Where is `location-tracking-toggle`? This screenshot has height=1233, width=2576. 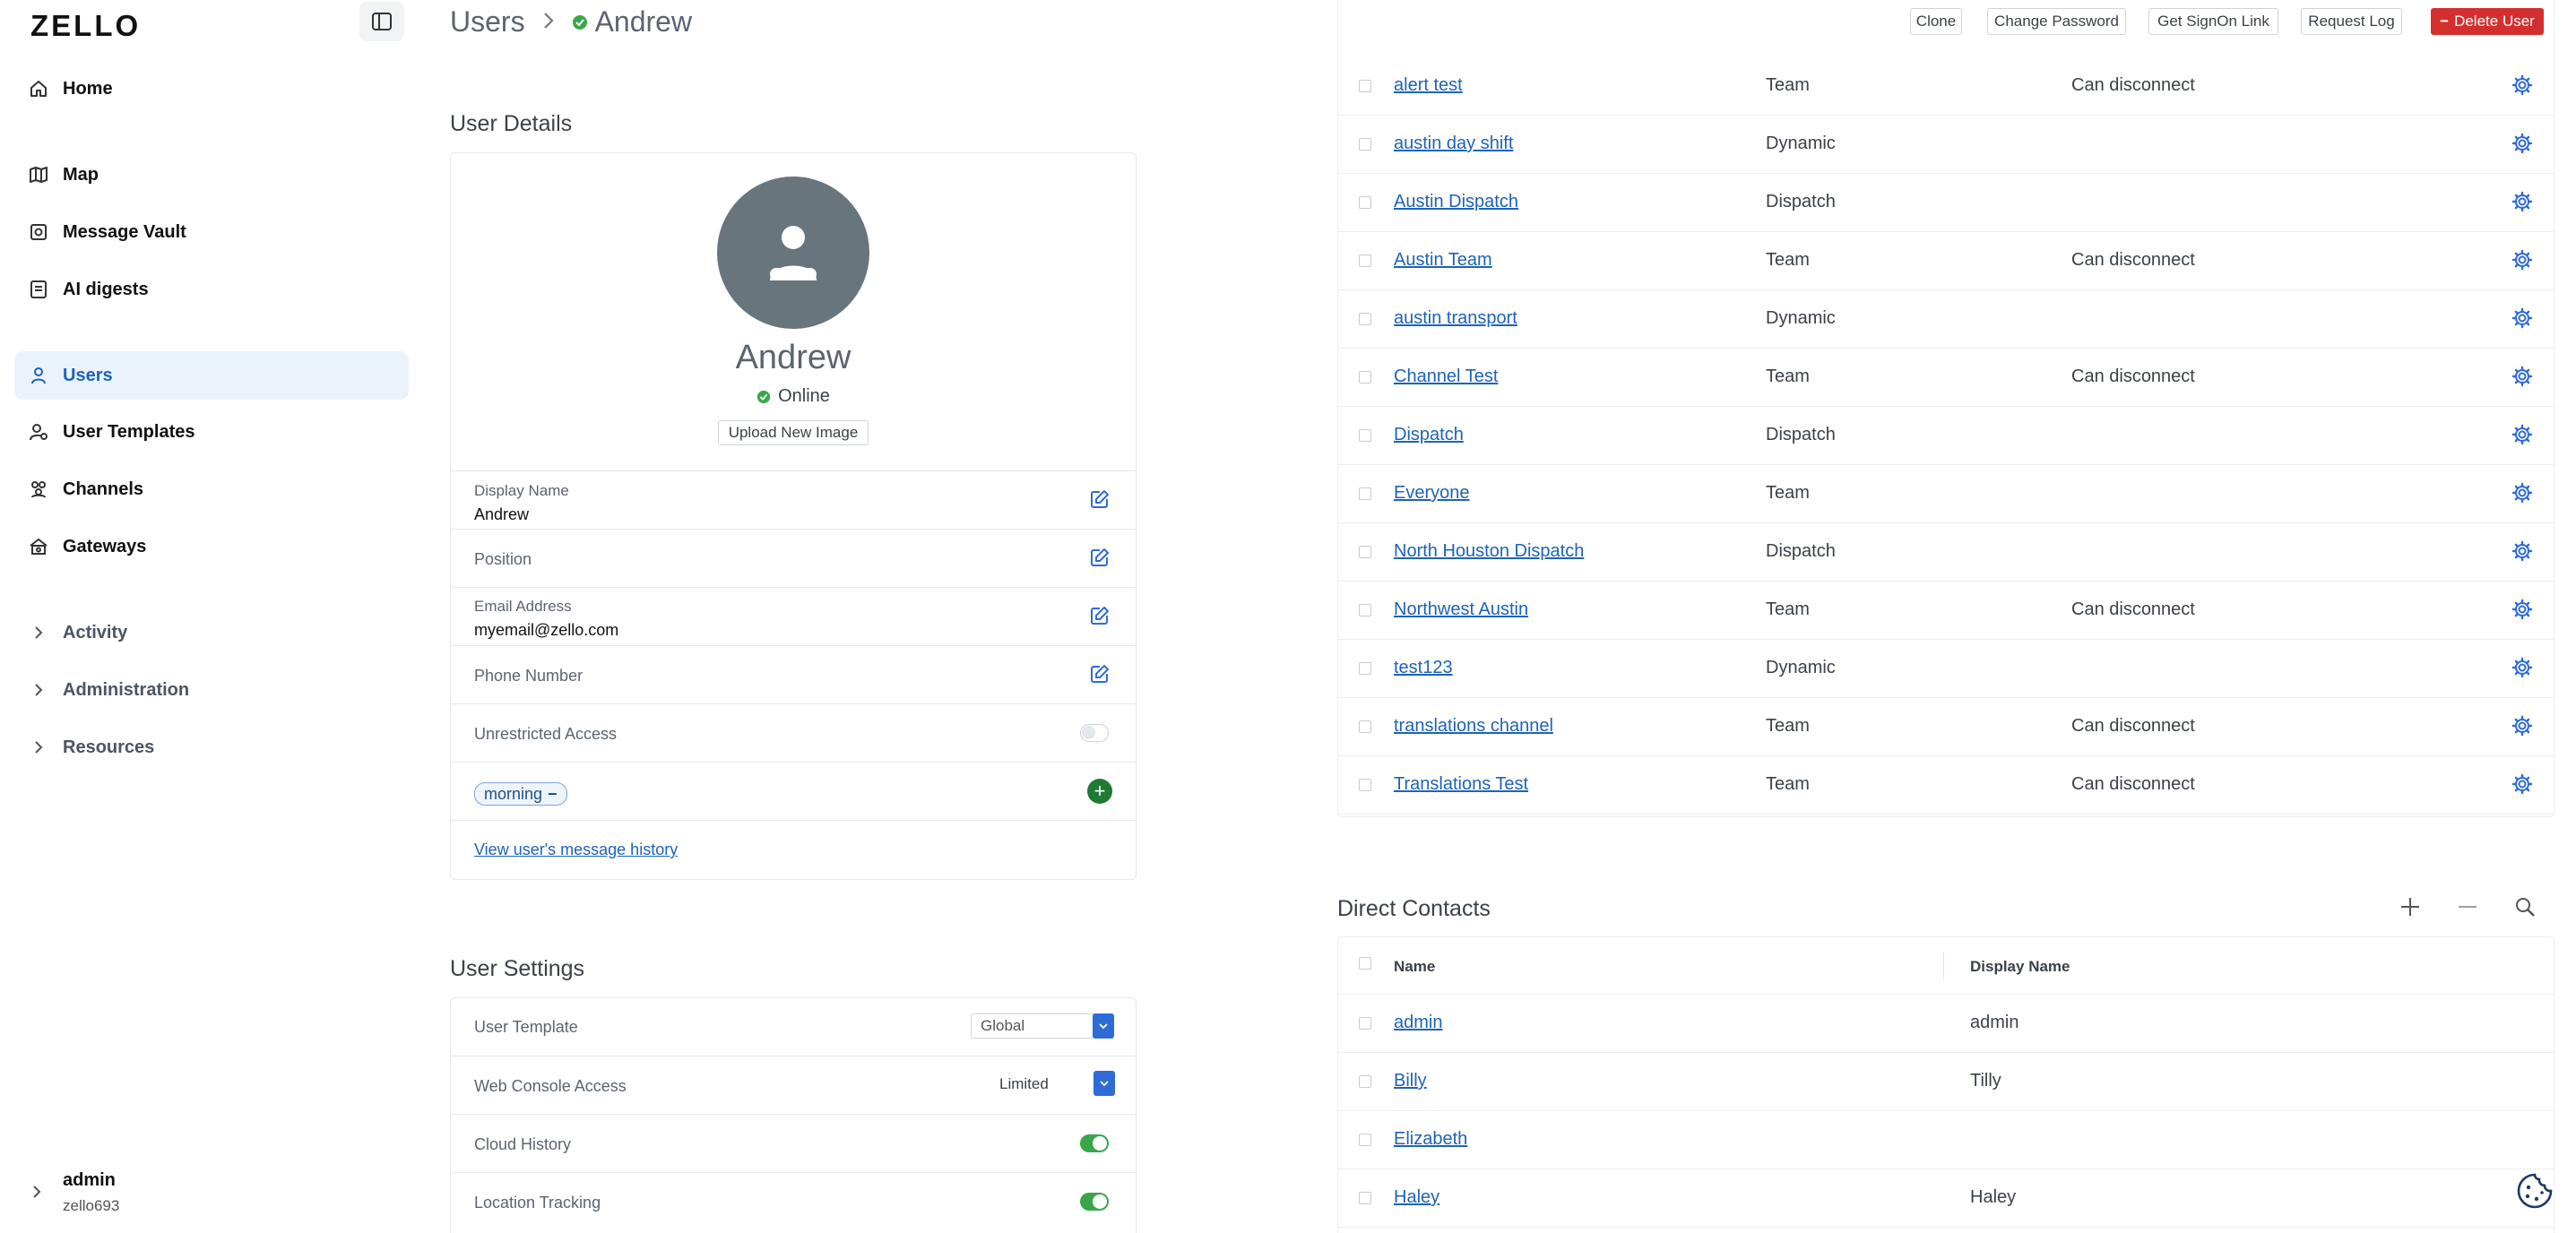
location-tracking-toggle is located at coordinates (1094, 1202).